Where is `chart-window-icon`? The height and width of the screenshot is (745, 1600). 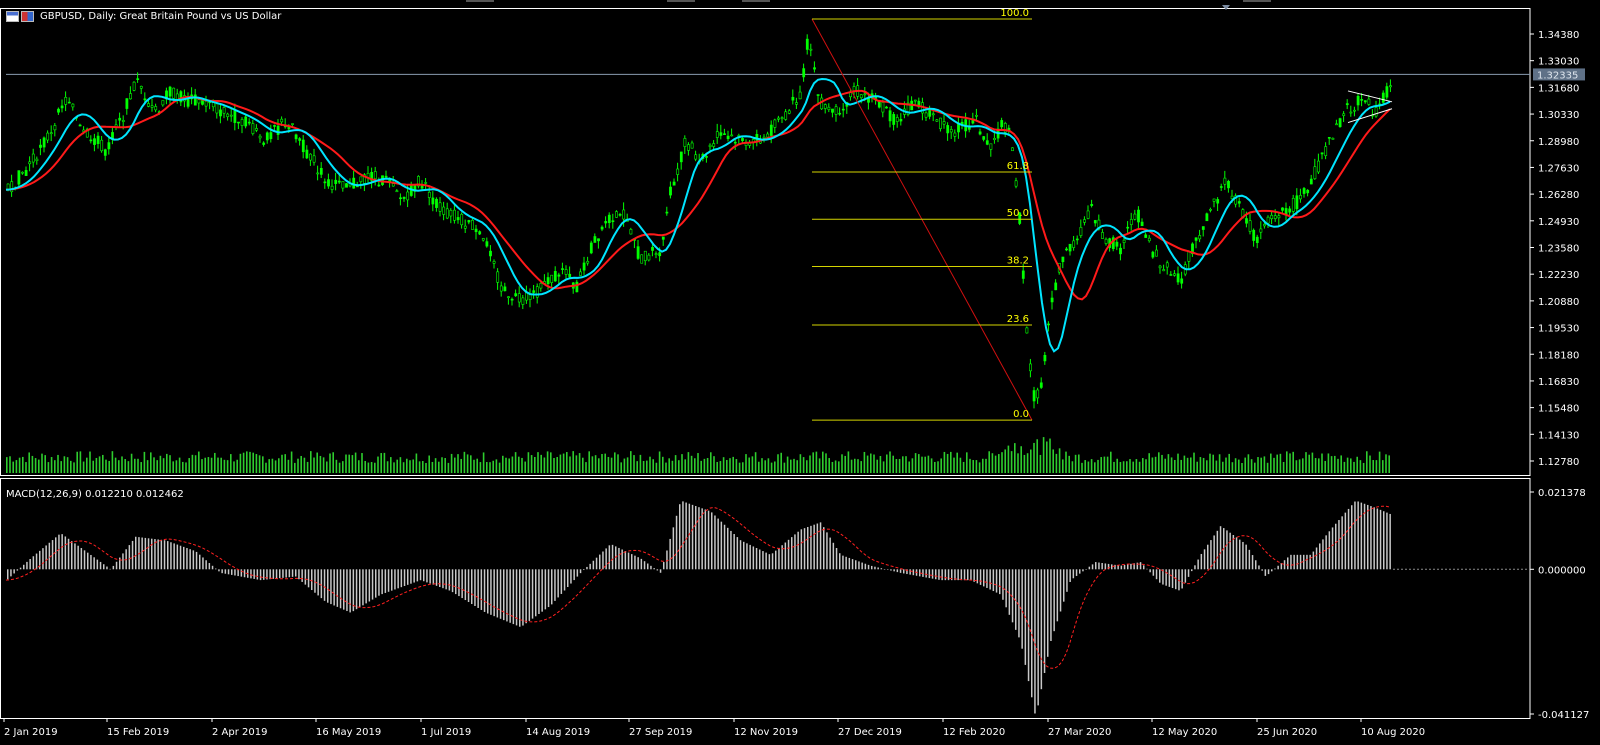
chart-window-icon is located at coordinates (12, 16).